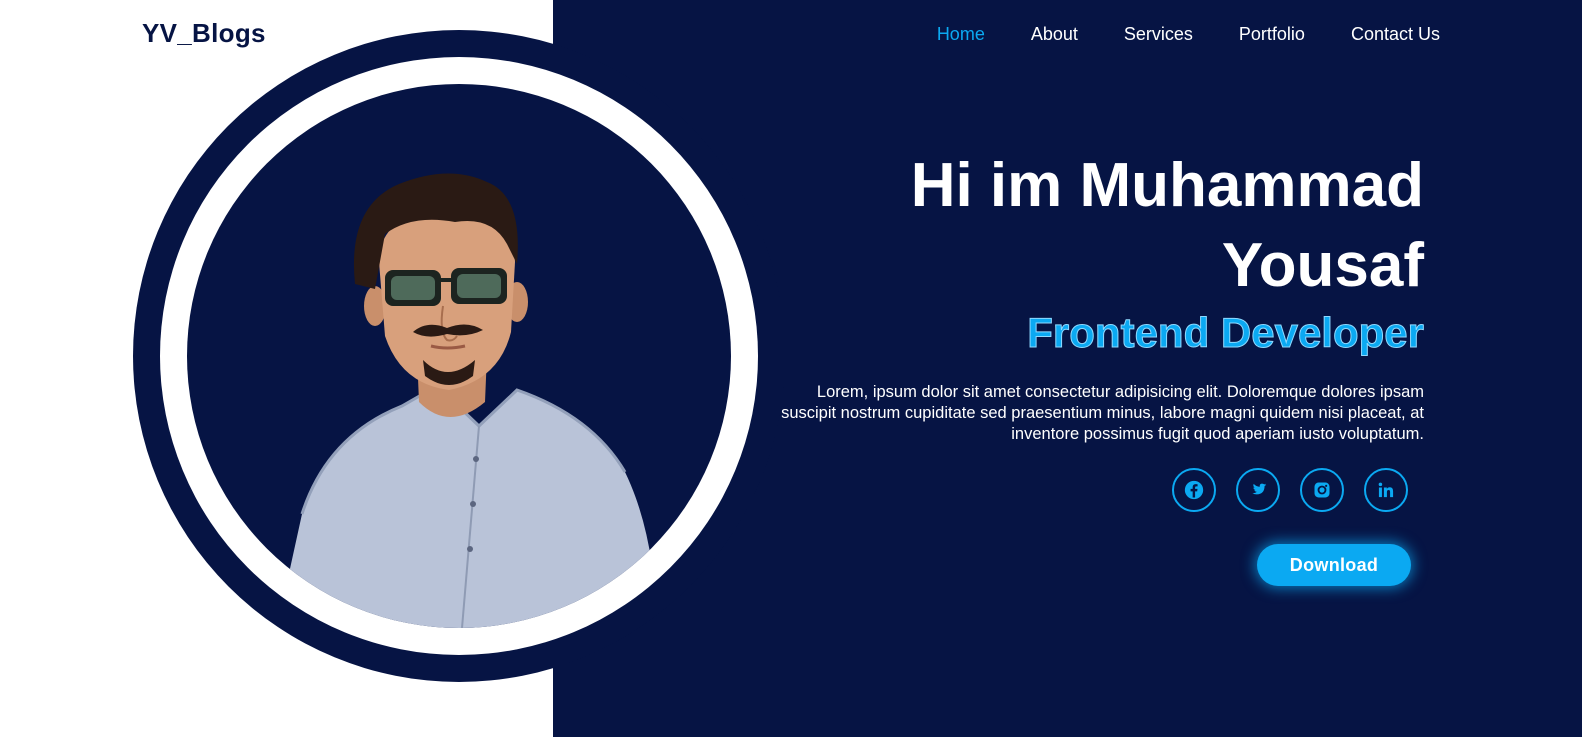 The width and height of the screenshot is (1582, 737). Describe the element at coordinates (1054, 34) in the screenshot. I see `nav-item-about: About` at that location.